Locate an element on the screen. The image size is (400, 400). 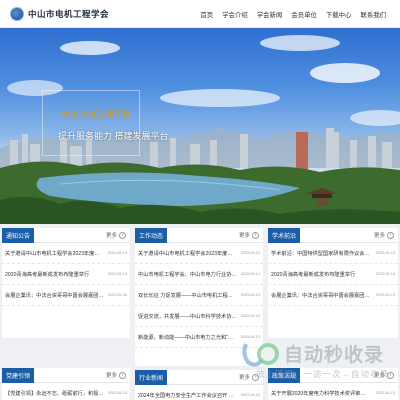
list-item: 学术前沿：中国特供型国家研有限作议会… 2023-06-13 is located at coordinates (333, 253).